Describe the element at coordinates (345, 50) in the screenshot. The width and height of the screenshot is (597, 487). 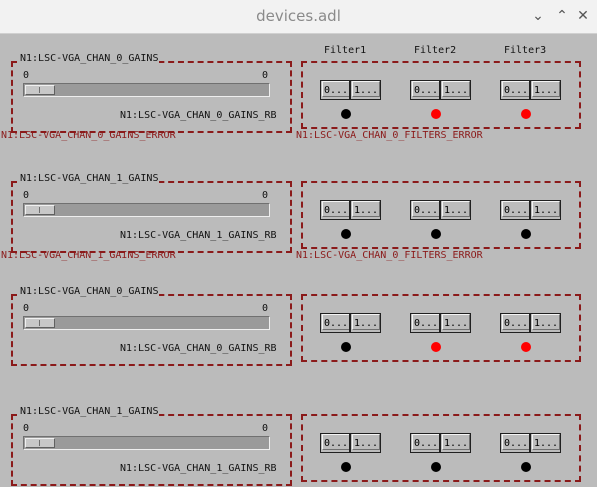
I see `filter1-header: Filter1` at that location.